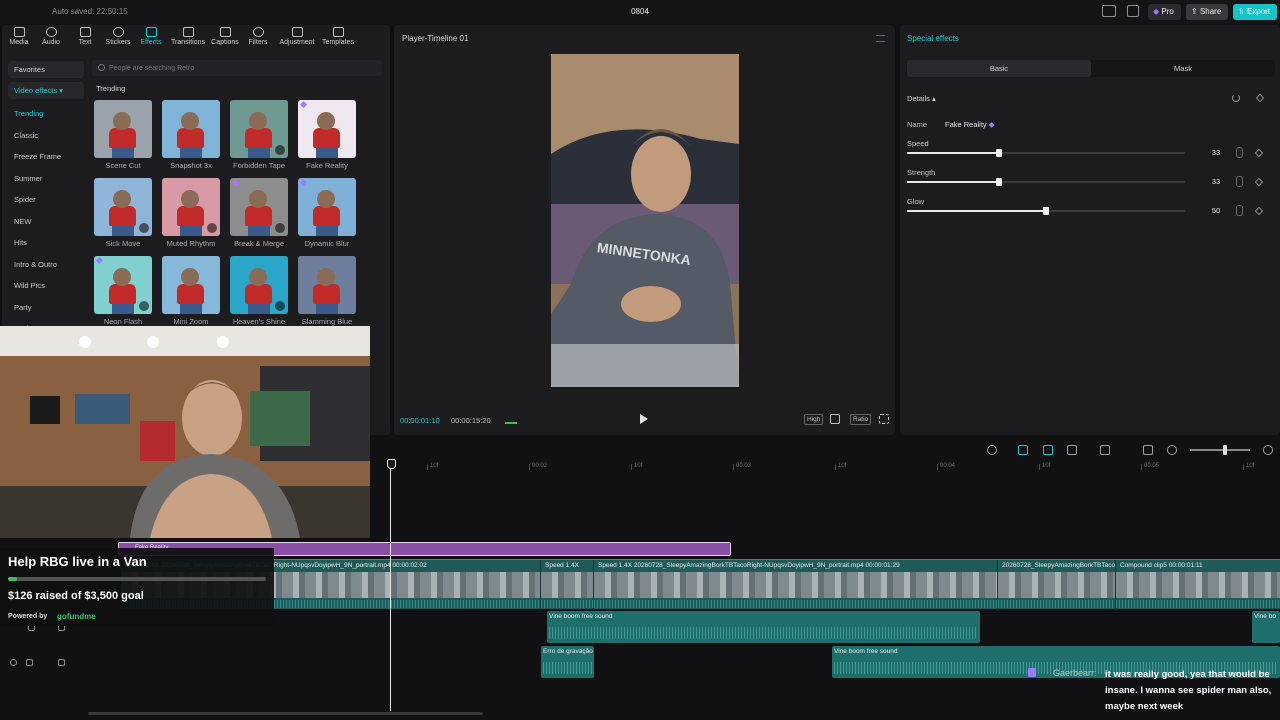 The width and height of the screenshot is (1280, 720). I want to click on hide-icon, so click(13, 662).